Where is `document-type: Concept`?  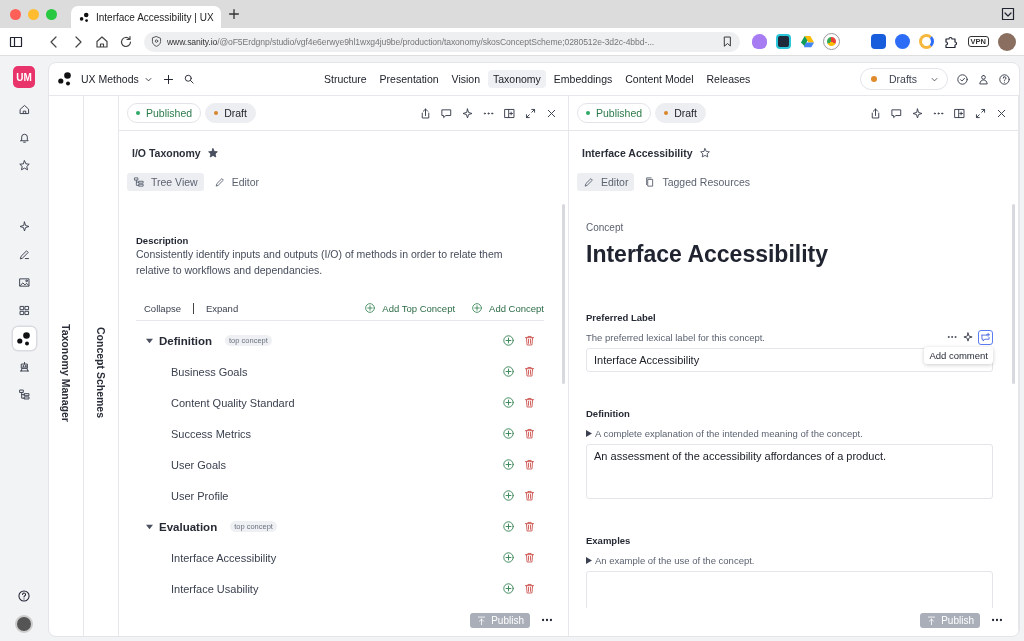 document-type: Concept is located at coordinates (605, 227).